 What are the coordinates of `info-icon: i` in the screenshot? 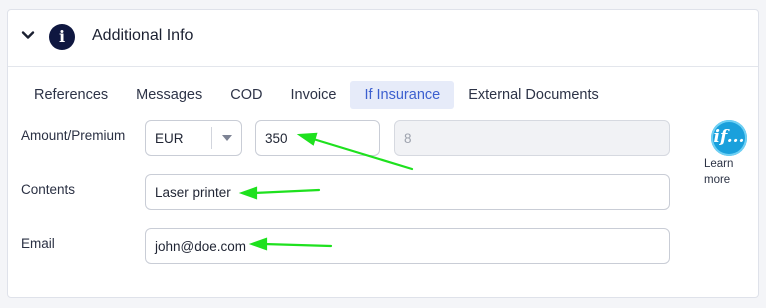 It's located at (62, 37).